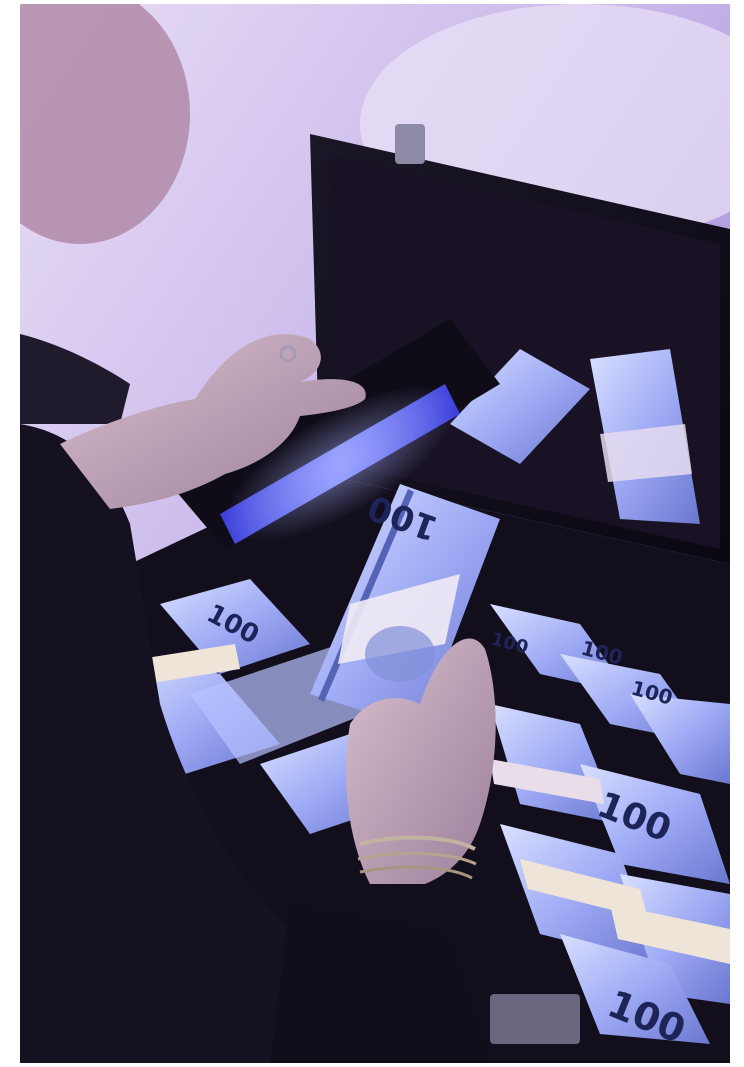  I want to click on briefcase-clasp, so click(410, 144).